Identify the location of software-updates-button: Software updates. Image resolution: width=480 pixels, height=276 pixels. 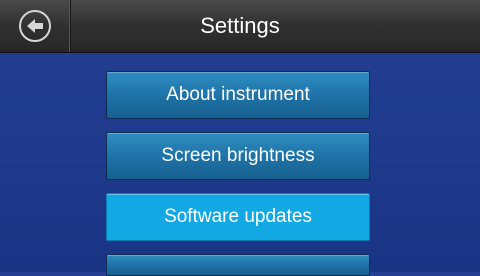
(238, 217).